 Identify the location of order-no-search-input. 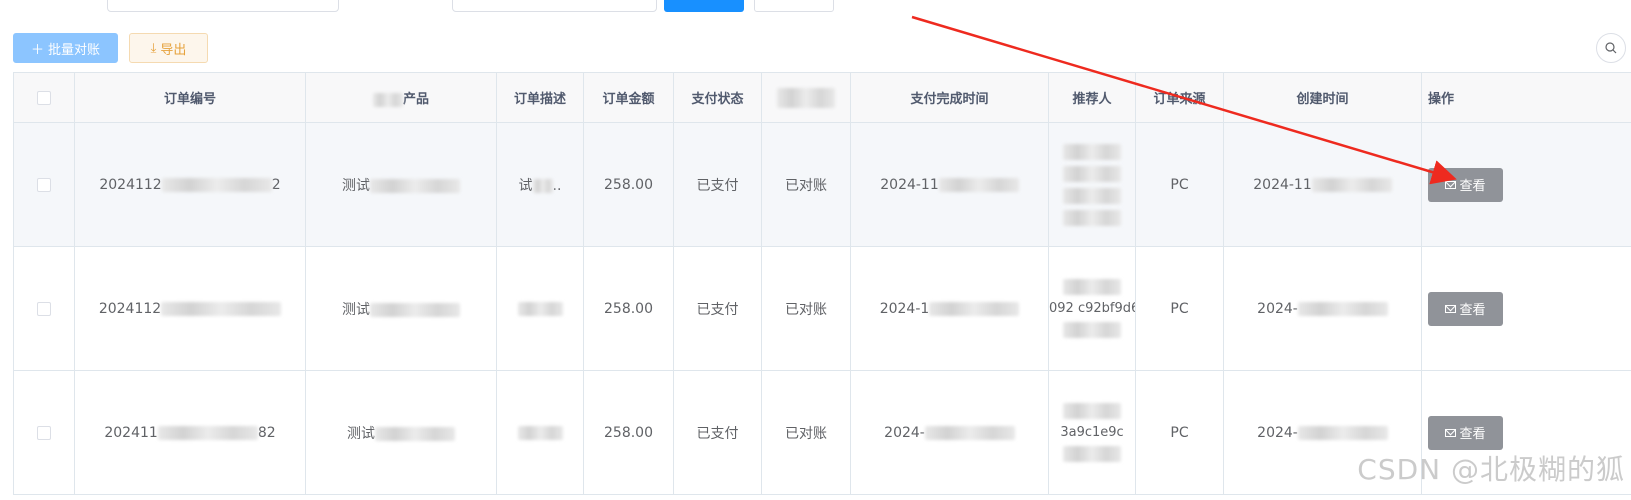
(223, 6).